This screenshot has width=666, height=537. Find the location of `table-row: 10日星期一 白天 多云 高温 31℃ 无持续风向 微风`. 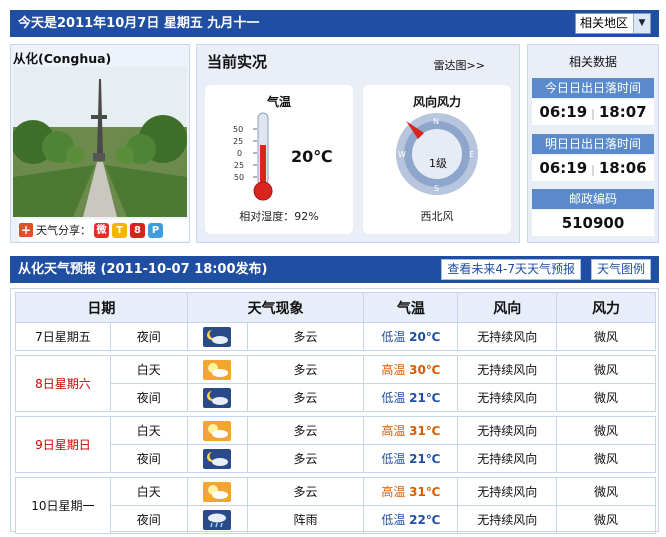

table-row: 10日星期一 白天 多云 高温 31℃ 无持续风向 微风 is located at coordinates (335, 505).